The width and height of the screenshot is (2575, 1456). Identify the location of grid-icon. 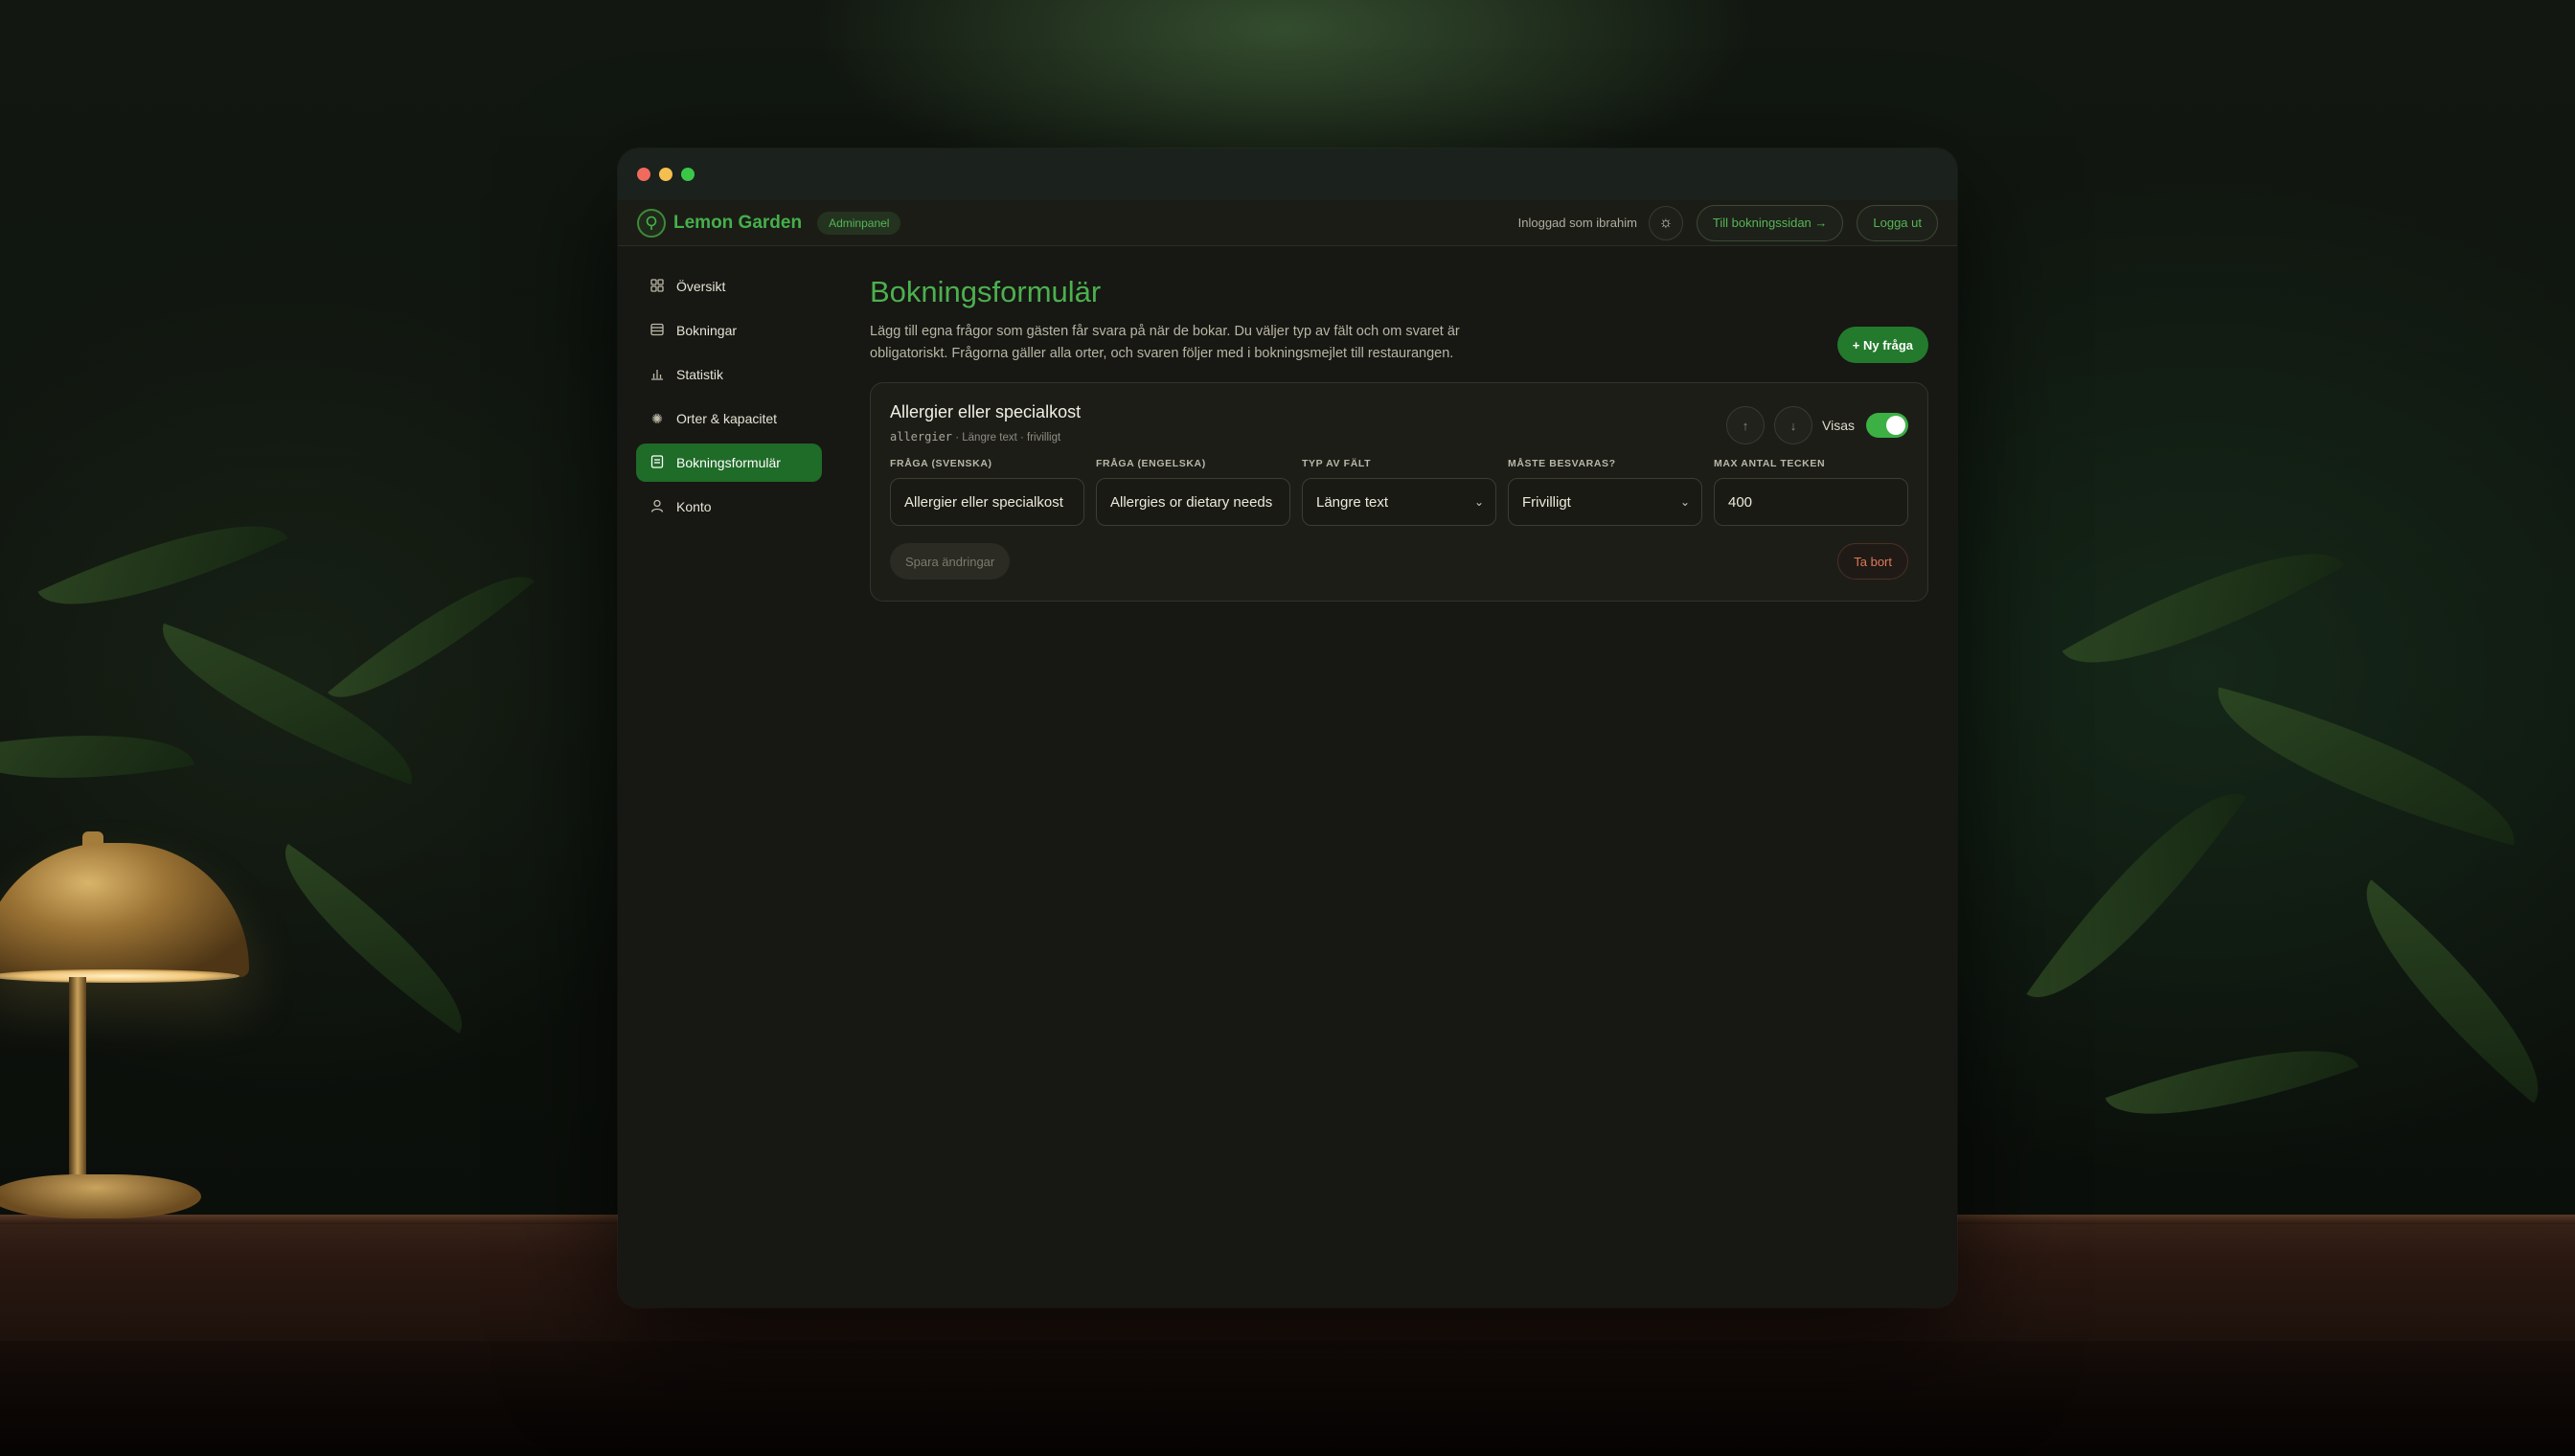
(657, 286).